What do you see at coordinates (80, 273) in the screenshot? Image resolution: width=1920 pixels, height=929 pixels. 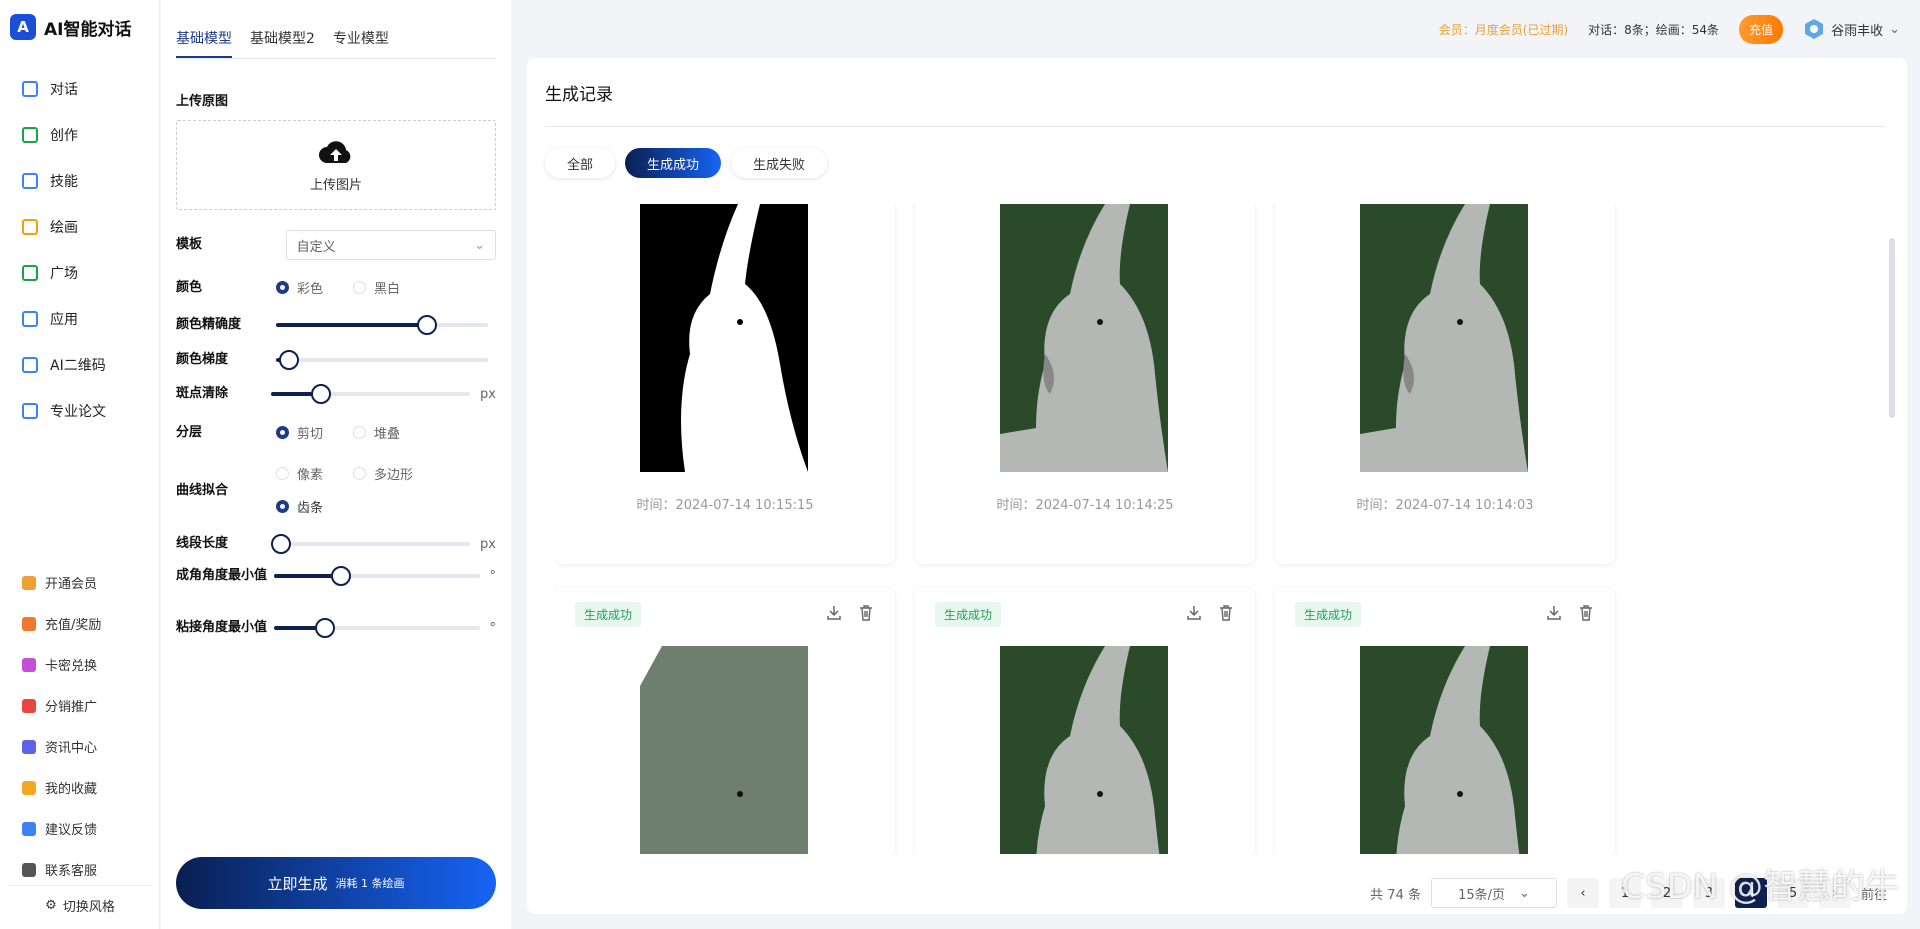 I see `sidebar-item-plaza: 广场` at bounding box center [80, 273].